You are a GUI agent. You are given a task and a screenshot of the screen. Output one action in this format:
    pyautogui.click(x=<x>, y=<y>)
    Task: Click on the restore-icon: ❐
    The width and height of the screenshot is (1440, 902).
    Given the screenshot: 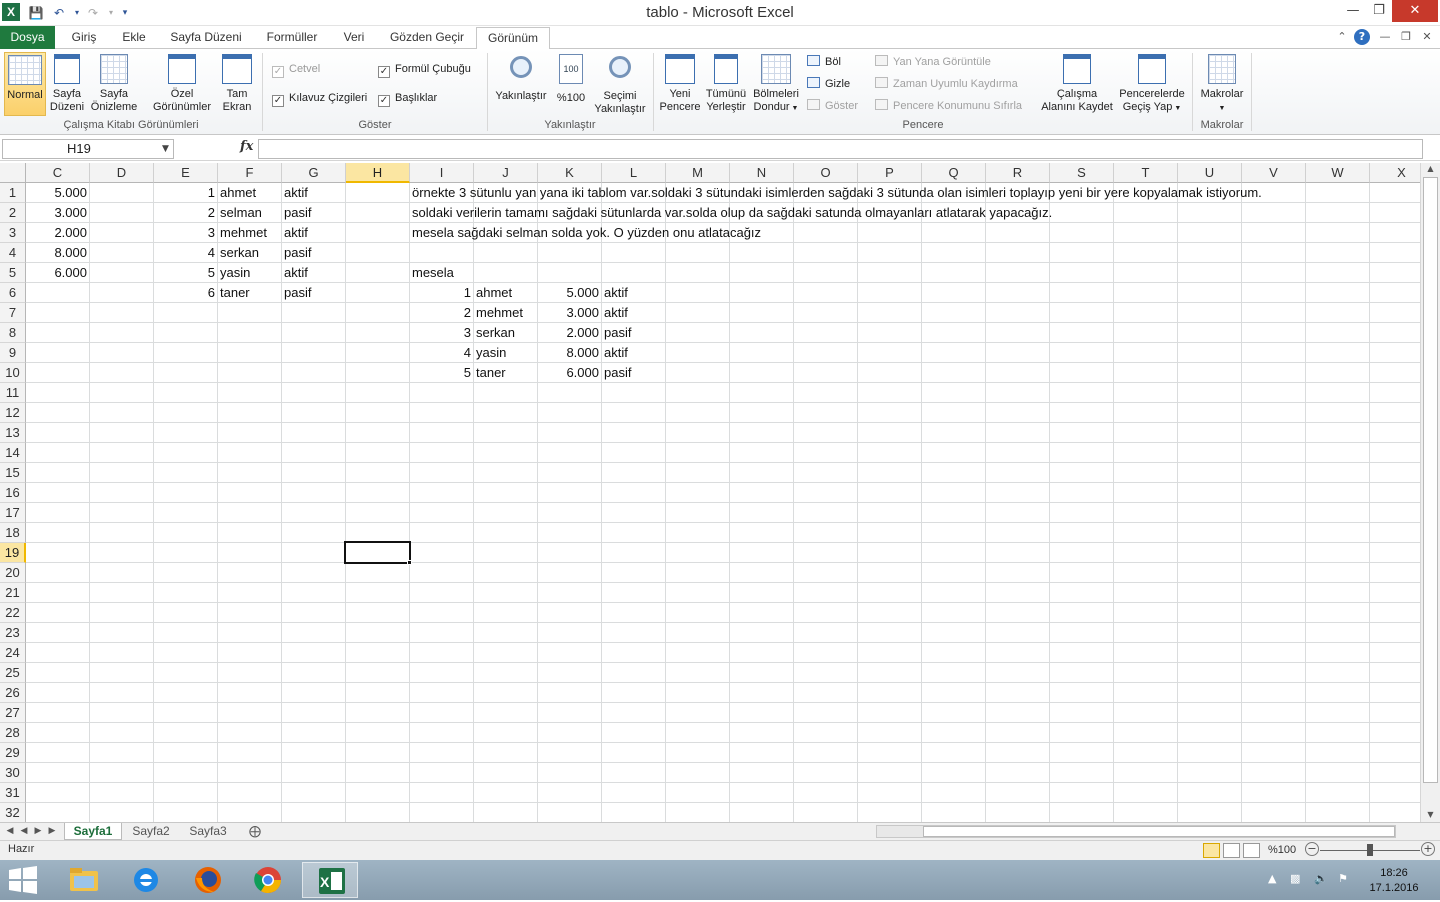 What is the action you would take?
    pyautogui.click(x=1379, y=11)
    